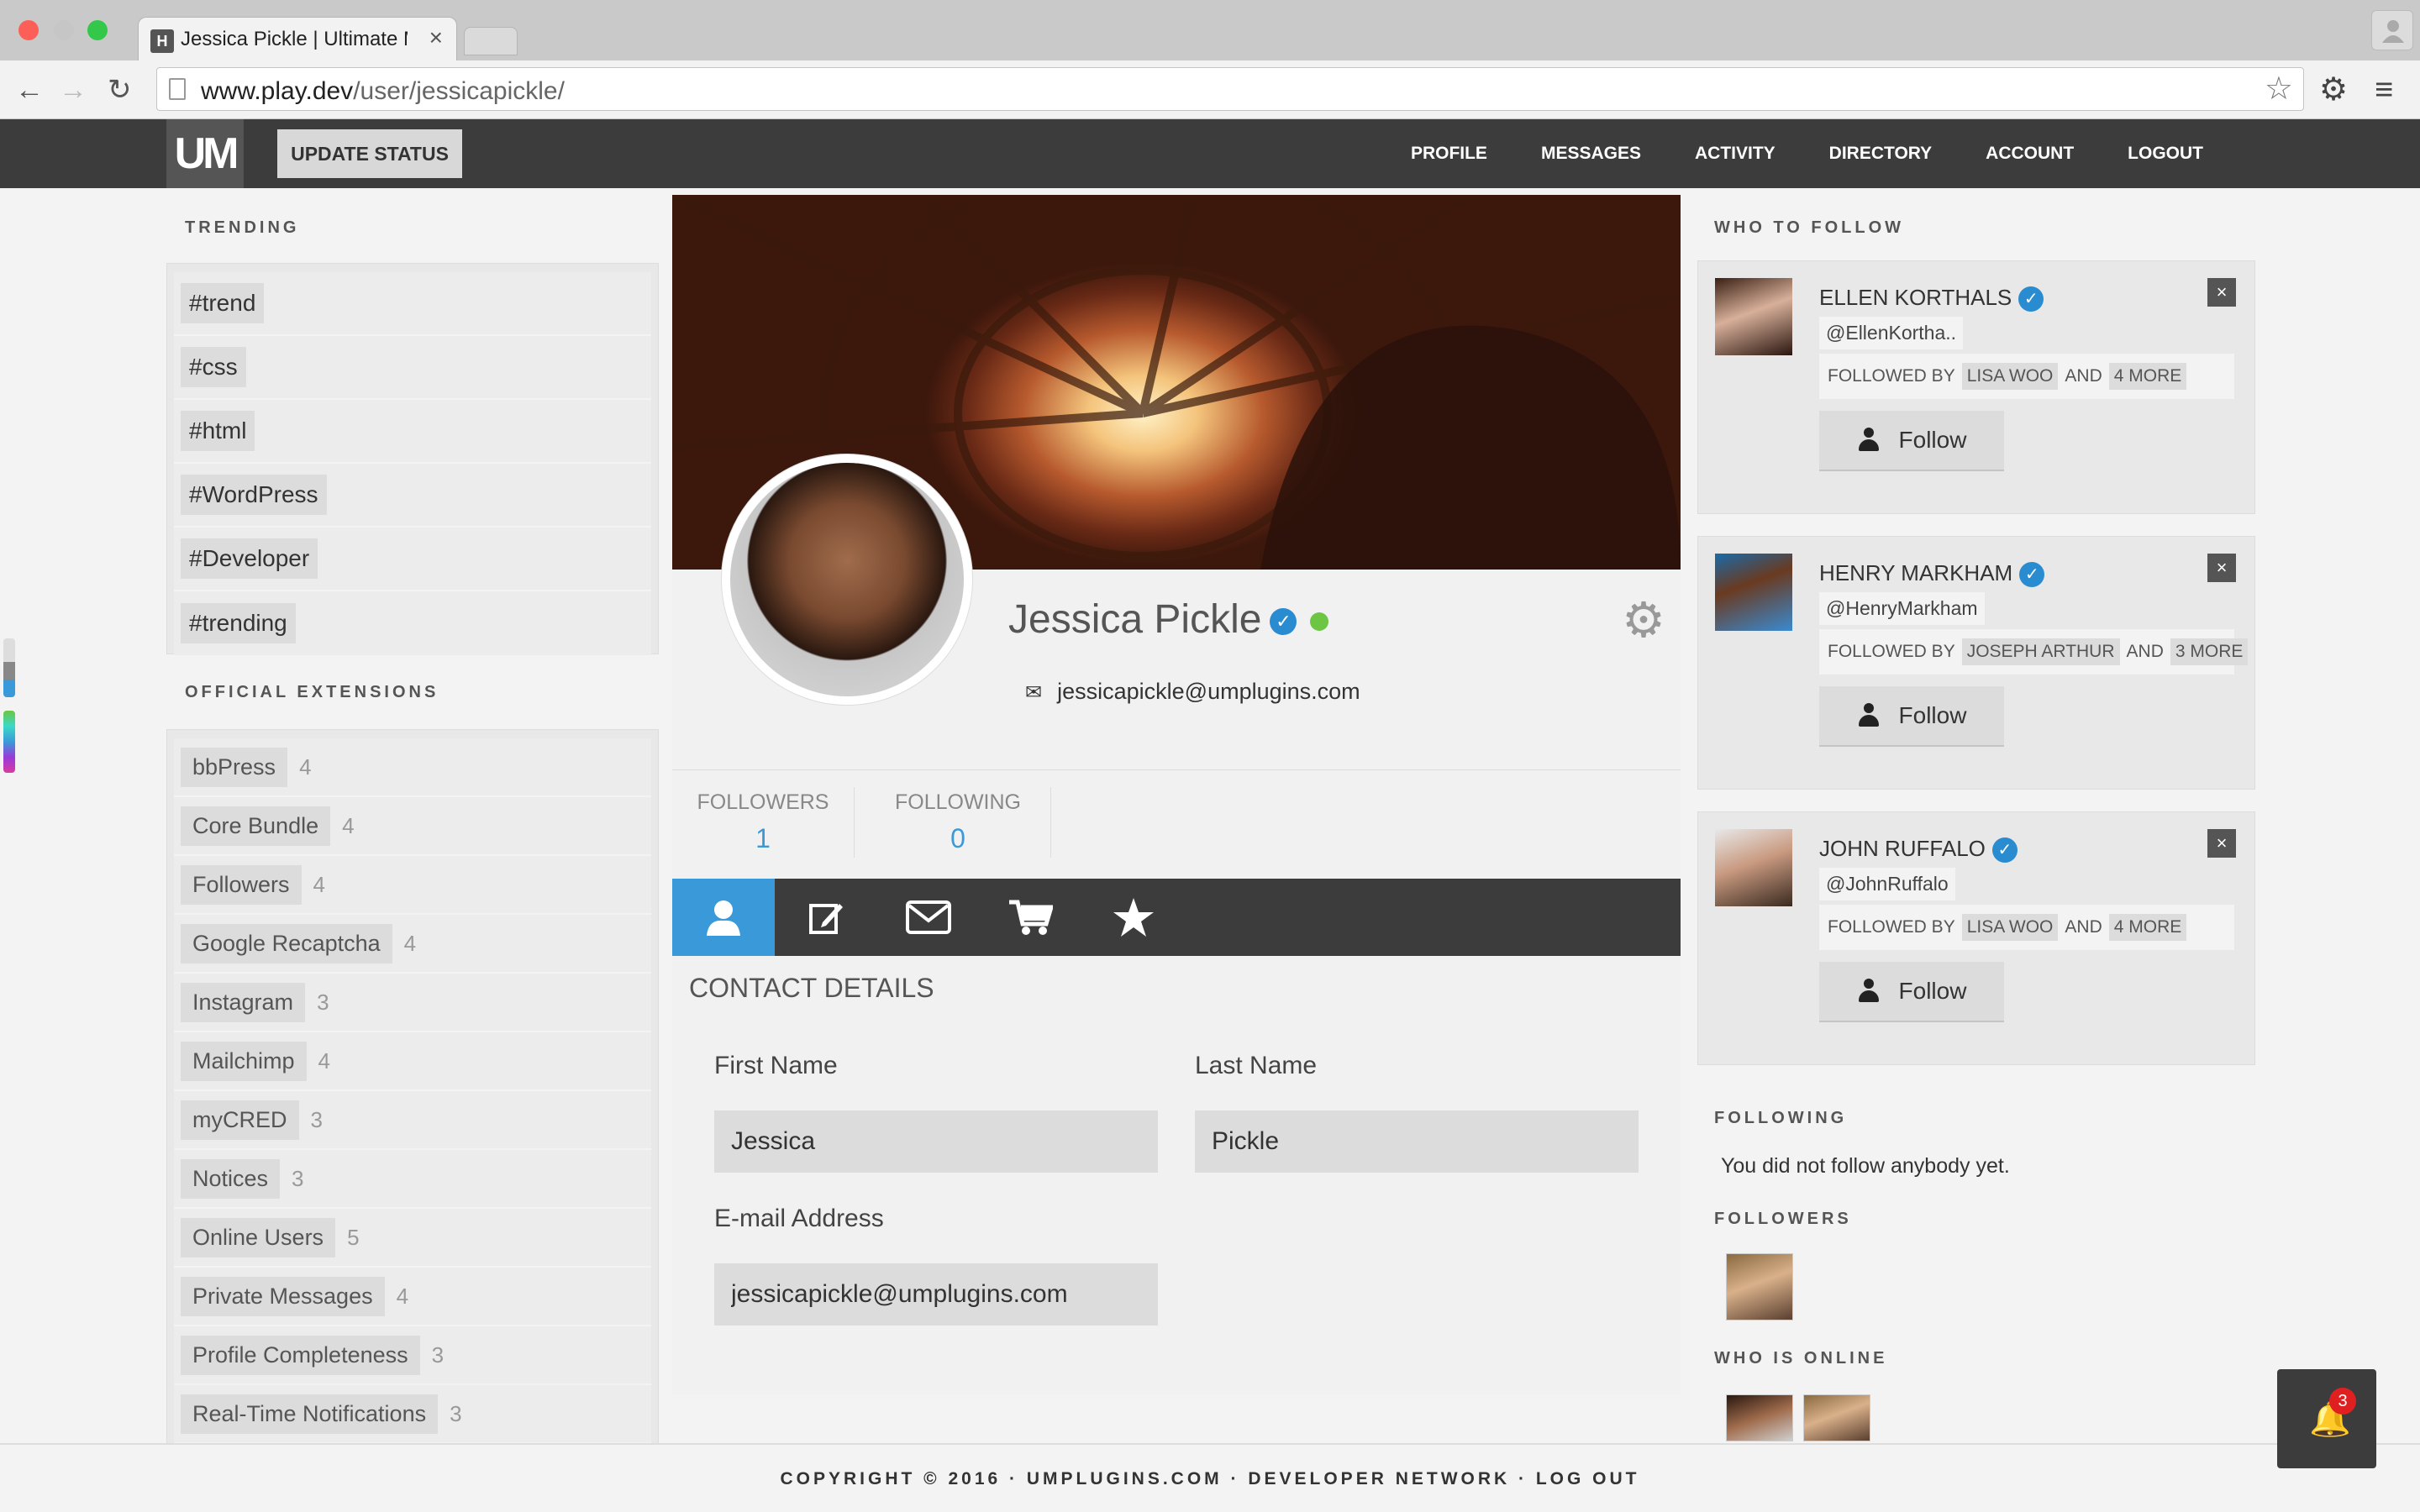 The height and width of the screenshot is (1512, 2420). I want to click on bookmark-star-icon: ☆, so click(2279, 89).